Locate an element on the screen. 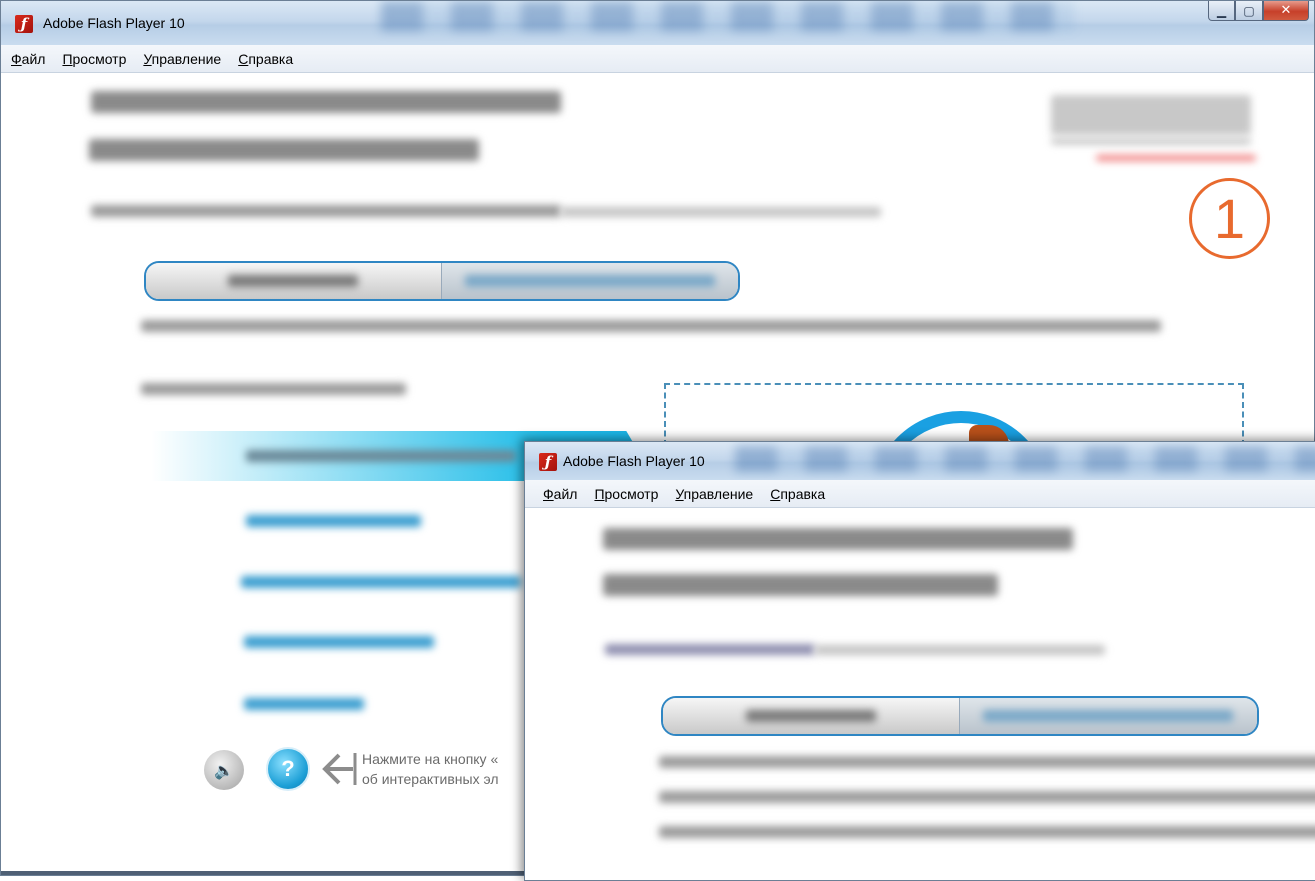  main-window-title: Adobe Flash Player 10 is located at coordinates (114, 23).